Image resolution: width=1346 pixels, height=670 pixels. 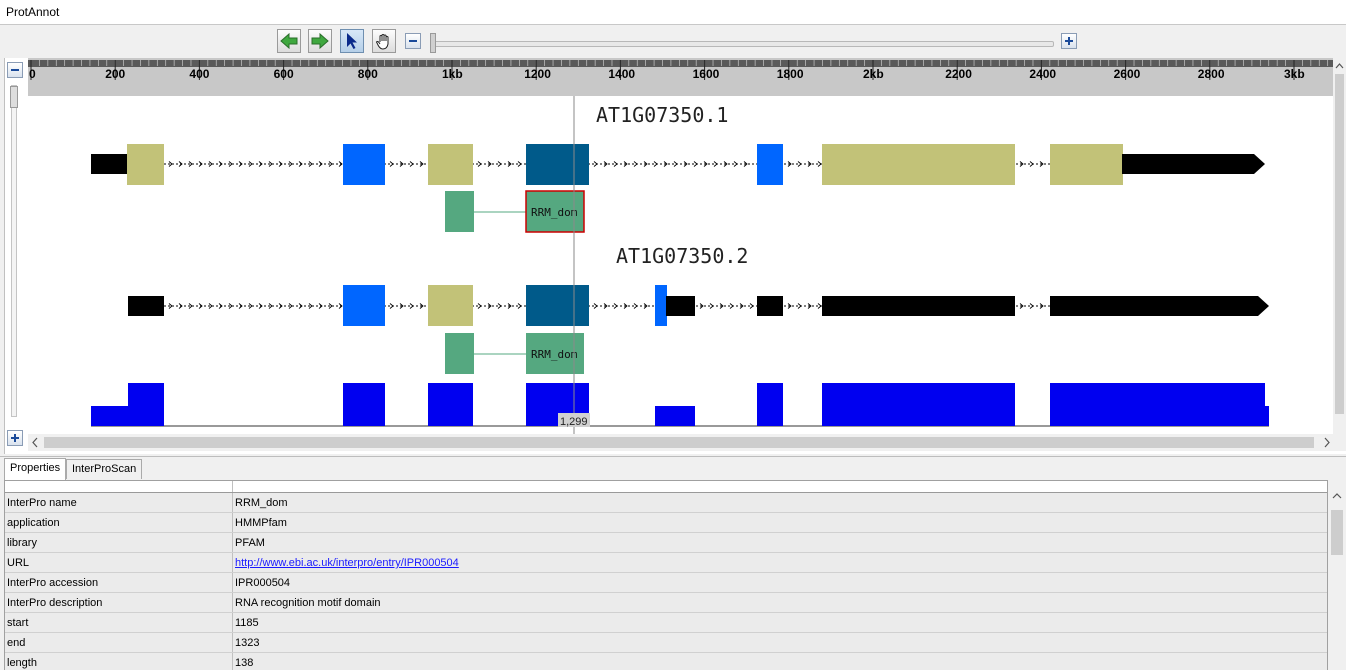 I want to click on ruler-tick-label: 800, so click(x=368, y=74).